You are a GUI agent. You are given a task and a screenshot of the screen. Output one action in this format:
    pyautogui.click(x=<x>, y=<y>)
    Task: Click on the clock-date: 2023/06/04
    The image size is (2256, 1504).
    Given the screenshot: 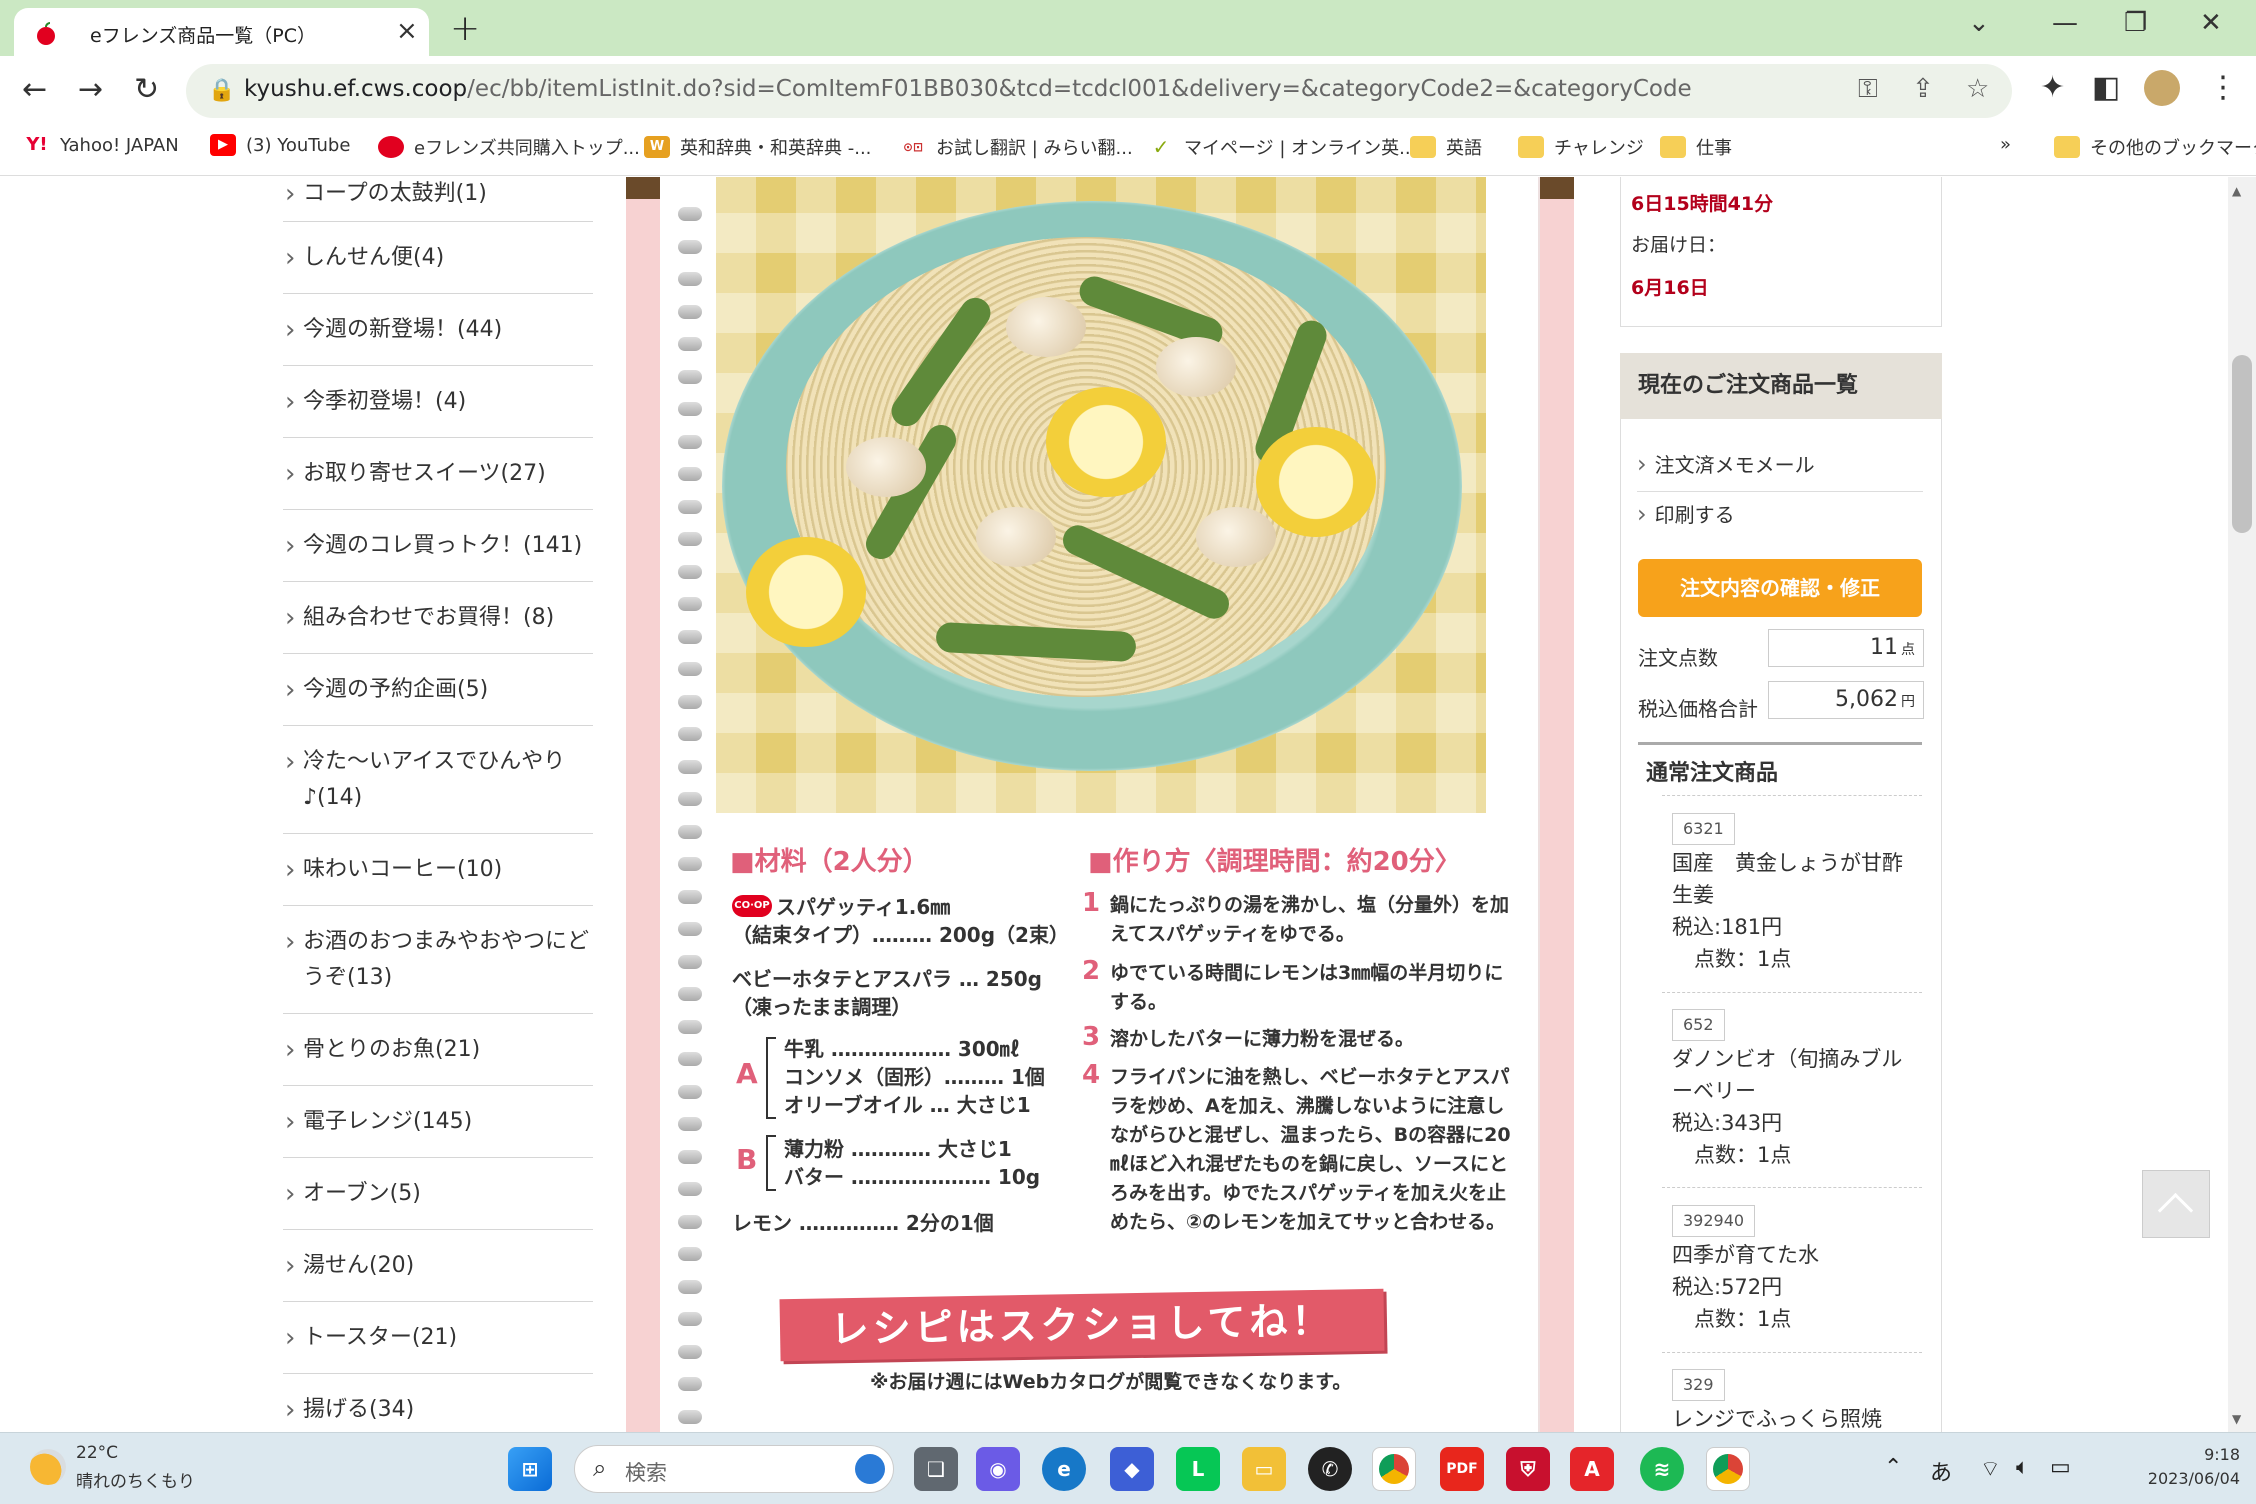 What is the action you would take?
    pyautogui.click(x=2170, y=1478)
    